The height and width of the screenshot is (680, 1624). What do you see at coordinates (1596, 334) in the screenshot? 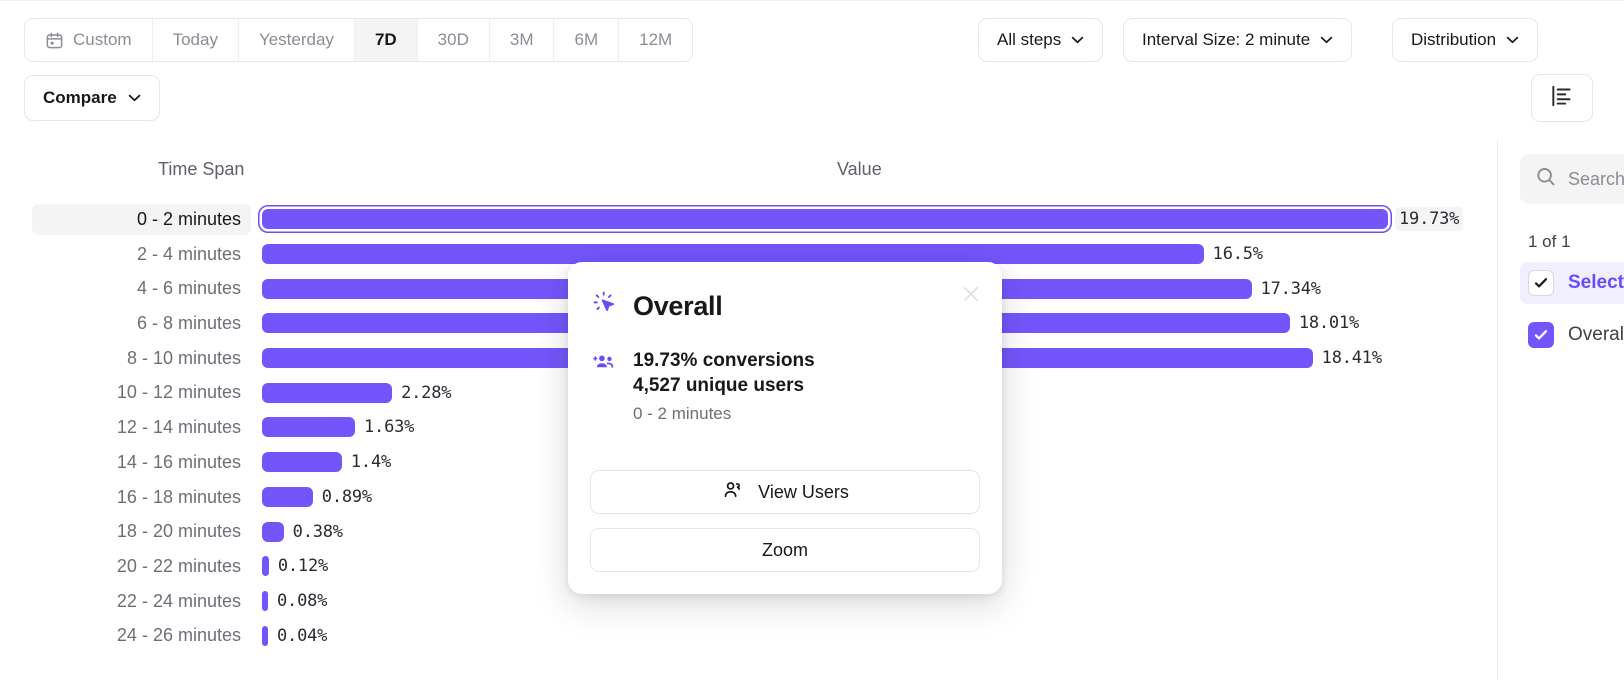
I see `sidebar-item-overall-label: Overall` at bounding box center [1596, 334].